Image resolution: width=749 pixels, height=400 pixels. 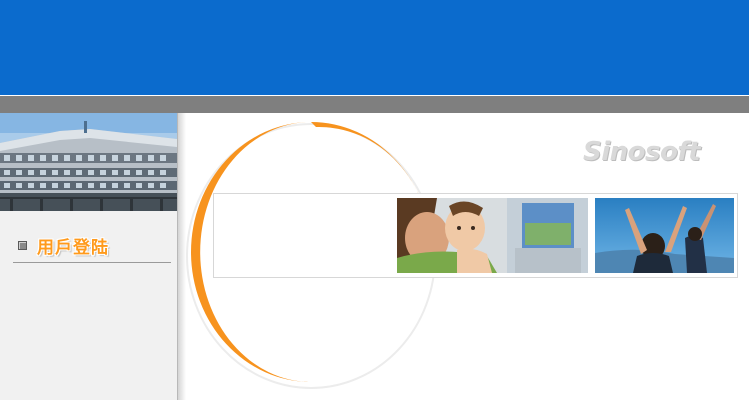 What do you see at coordinates (182, 256) in the screenshot?
I see `sidebar-shadow` at bounding box center [182, 256].